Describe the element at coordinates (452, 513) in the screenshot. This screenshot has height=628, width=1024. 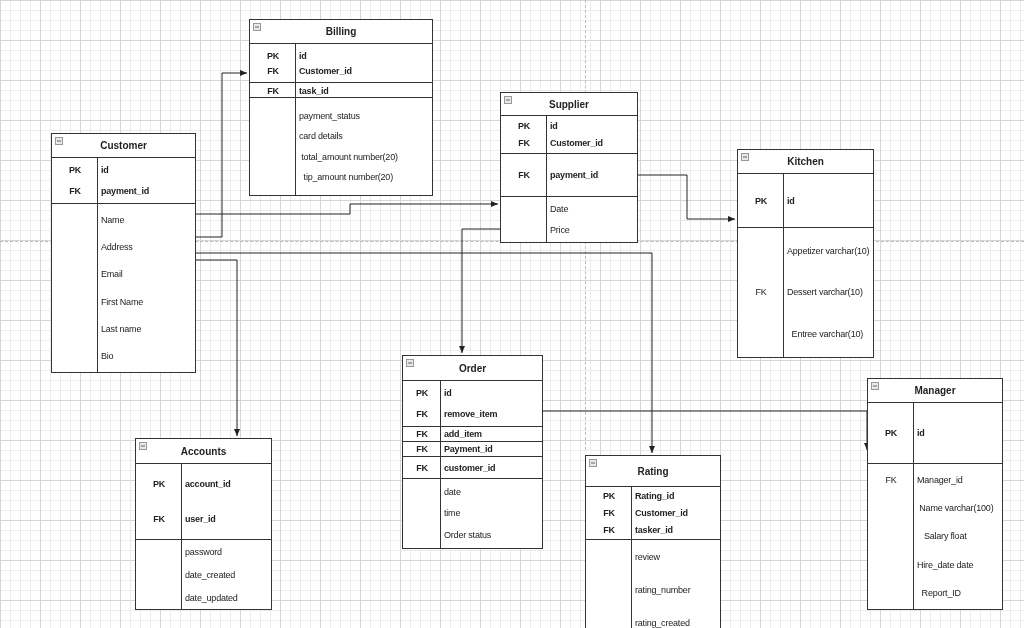
I see `field-name: time` at that location.